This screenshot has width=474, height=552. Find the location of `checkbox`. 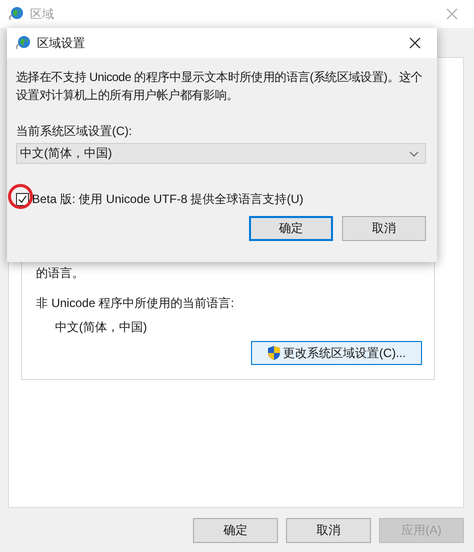

checkbox is located at coordinates (22, 199).